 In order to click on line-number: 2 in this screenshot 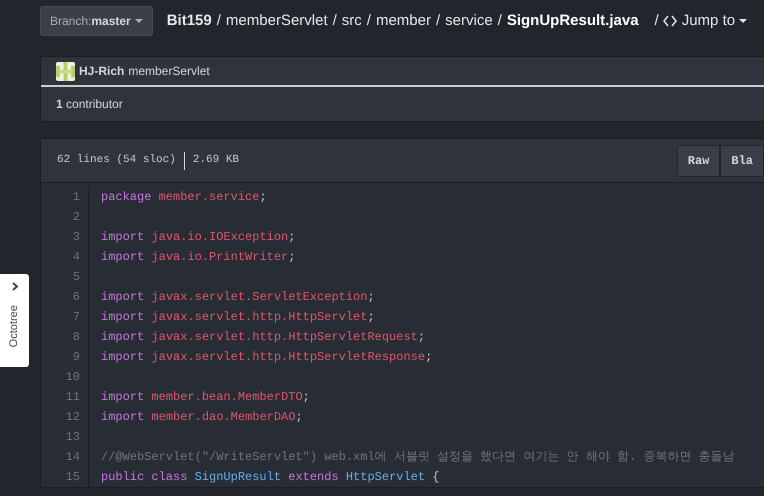, I will do `click(65, 217)`.